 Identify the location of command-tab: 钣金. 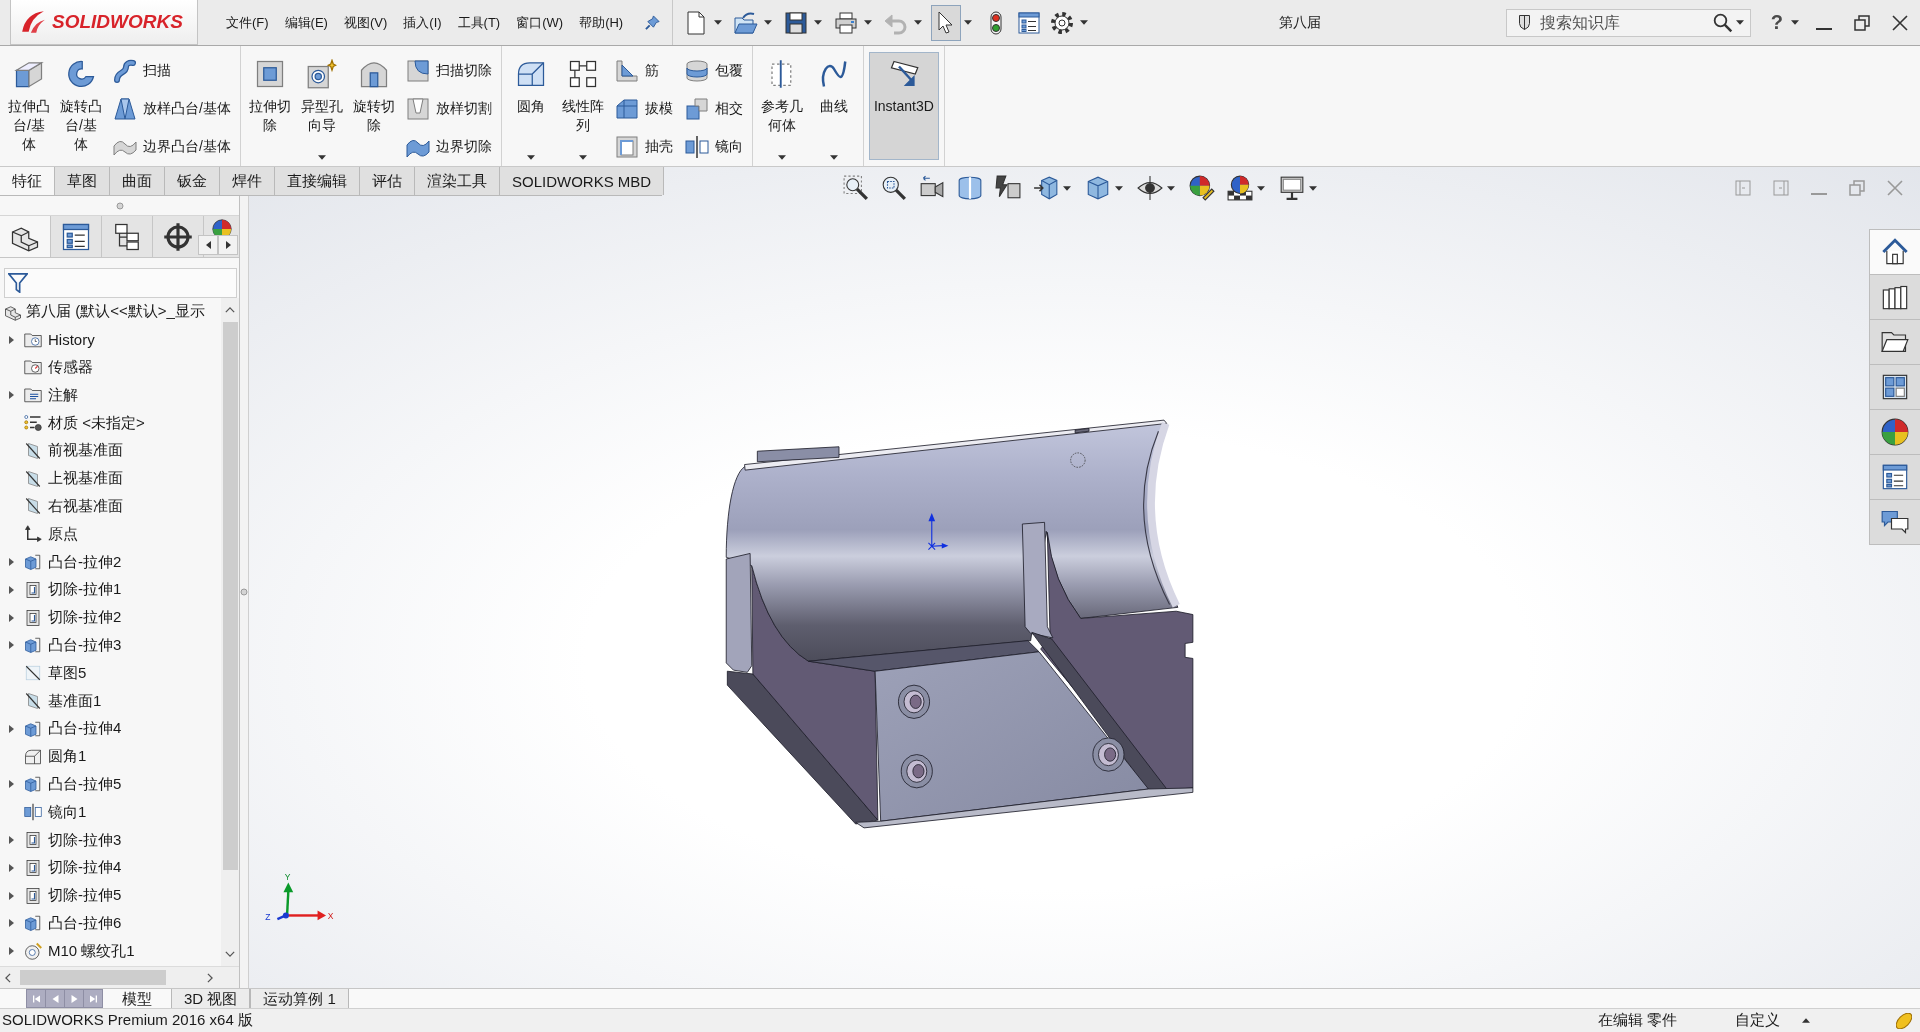
(192, 181).